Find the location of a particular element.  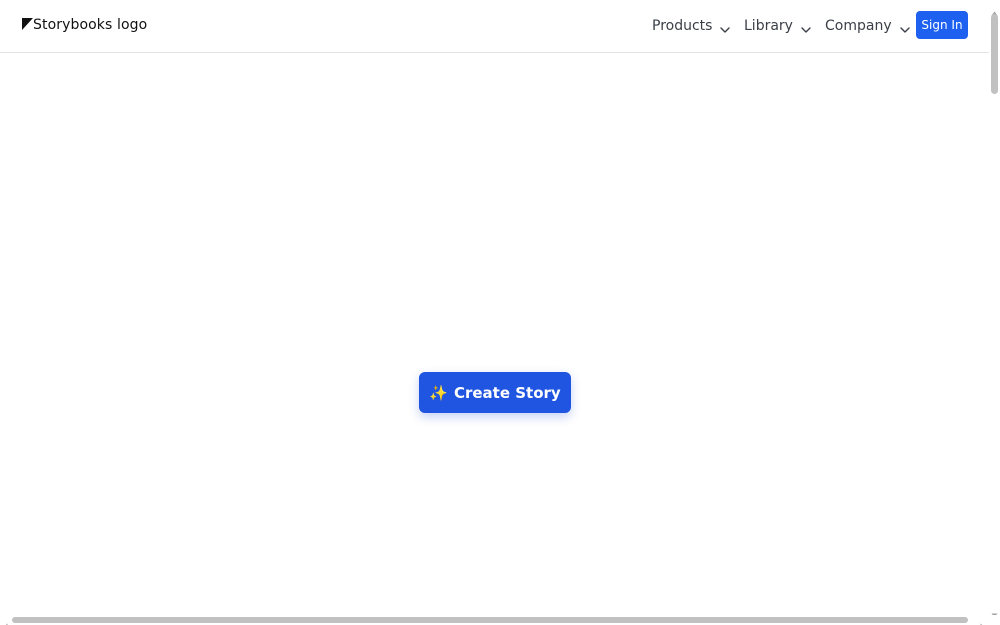

logo-alt-text: Storybooks logo is located at coordinates (90, 25).